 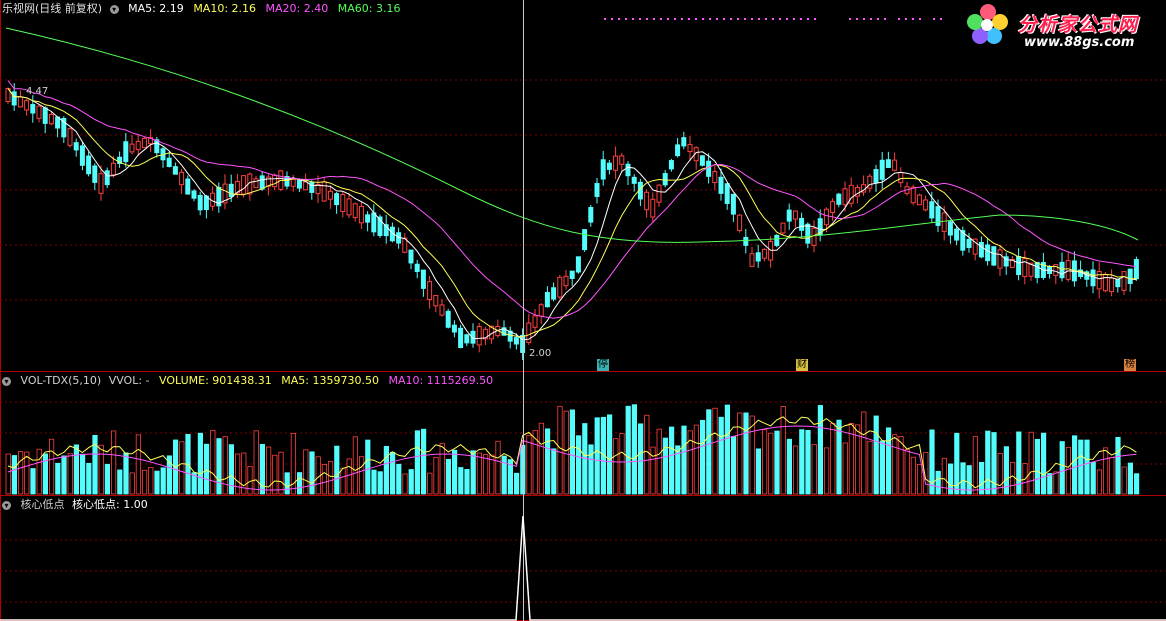 What do you see at coordinates (369, 8) in the screenshot?
I see `ma60-label: MA60: 3.16` at bounding box center [369, 8].